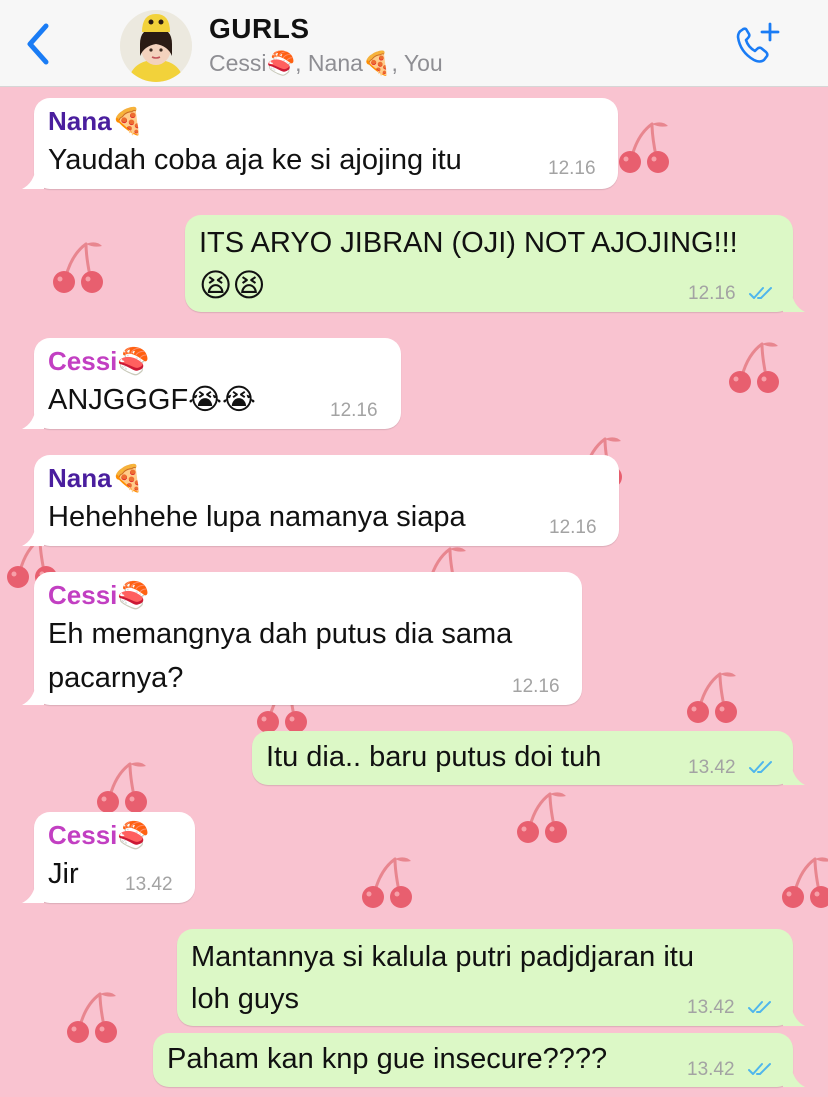 Image resolution: width=828 pixels, height=1097 pixels. Describe the element at coordinates (116, 678) in the screenshot. I see `message-text: pacarnya?` at that location.